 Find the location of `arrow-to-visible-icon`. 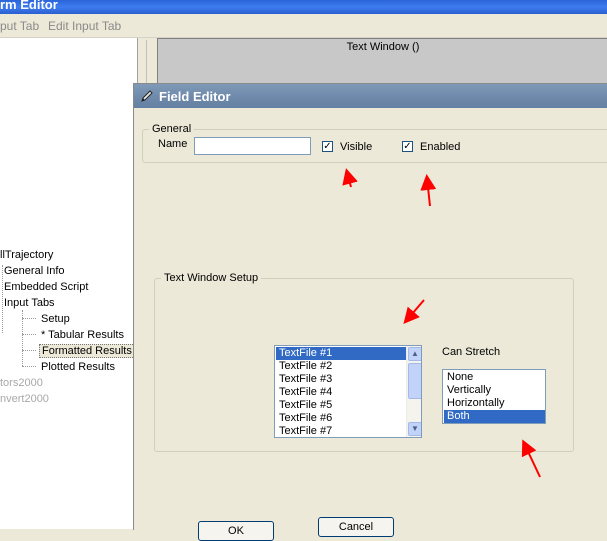

arrow-to-visible-icon is located at coordinates (350, 178).